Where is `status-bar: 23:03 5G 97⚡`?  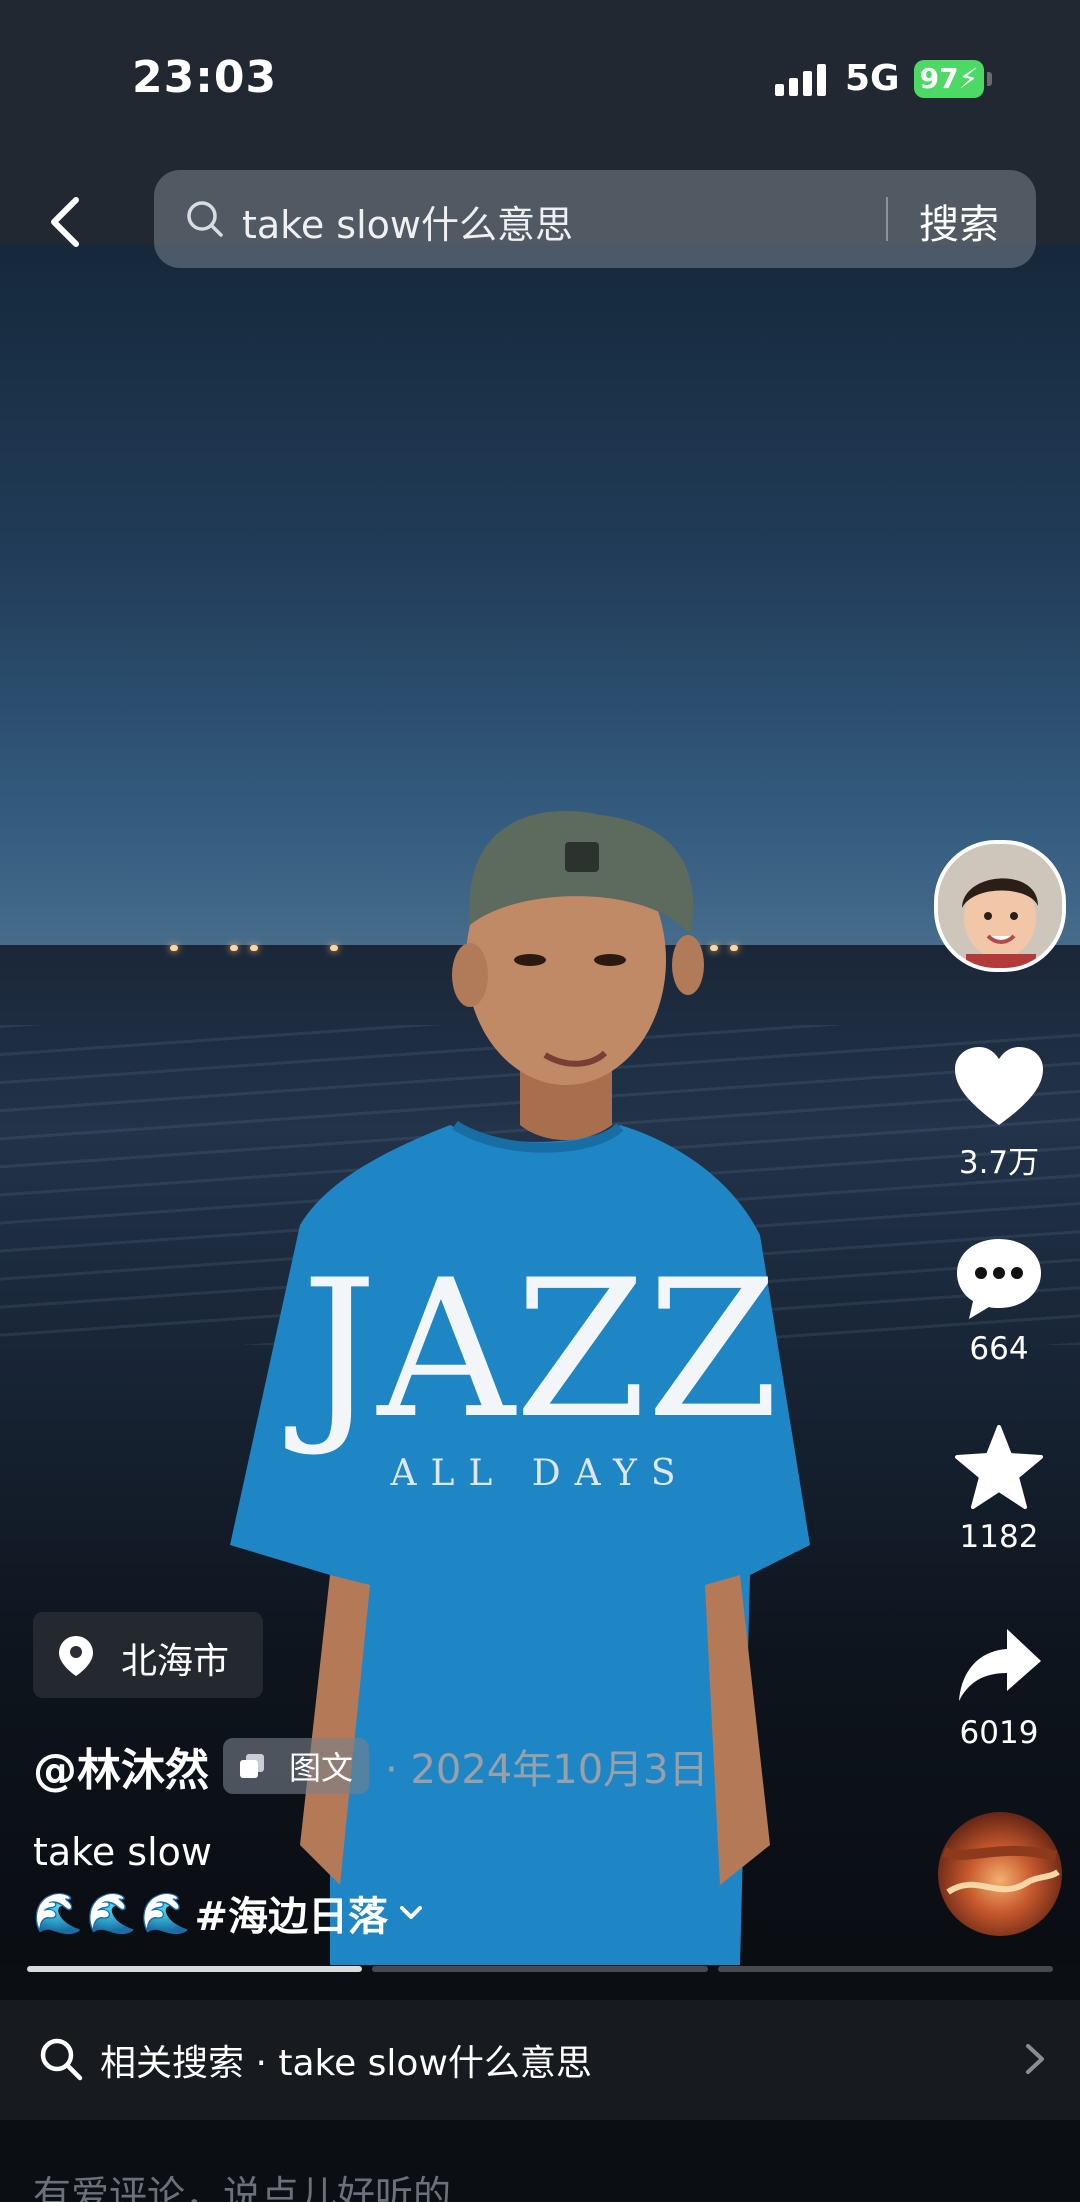
status-bar: 23:03 5G 97⚡ is located at coordinates (540, 85).